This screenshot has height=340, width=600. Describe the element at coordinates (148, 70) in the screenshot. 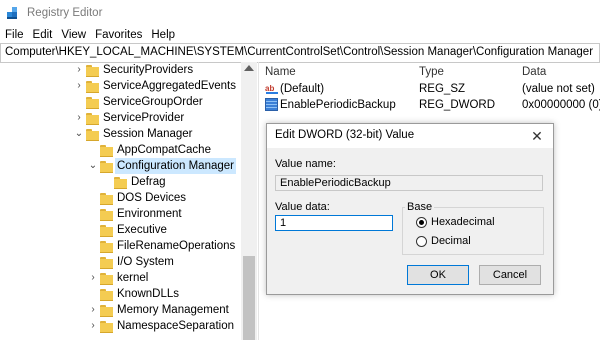

I see `tree-item-label: SecurityProviders` at that location.